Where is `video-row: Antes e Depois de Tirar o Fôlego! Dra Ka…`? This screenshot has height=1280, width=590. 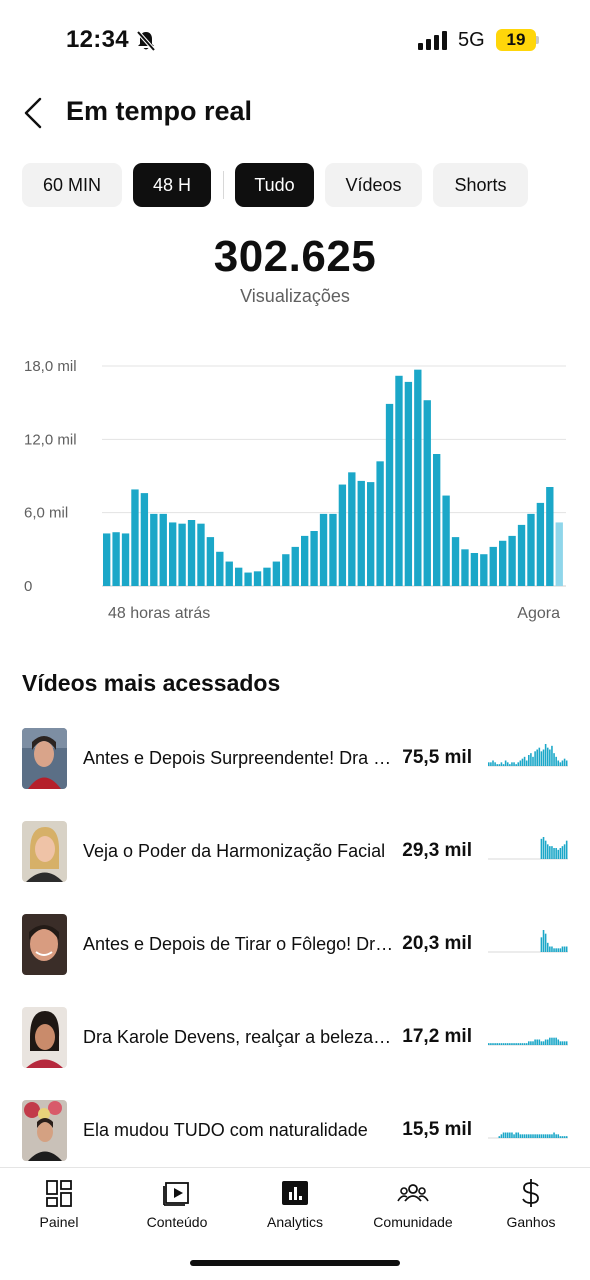 video-row: Antes e Depois de Tirar o Fôlego! Dra Ka… is located at coordinates (295, 944).